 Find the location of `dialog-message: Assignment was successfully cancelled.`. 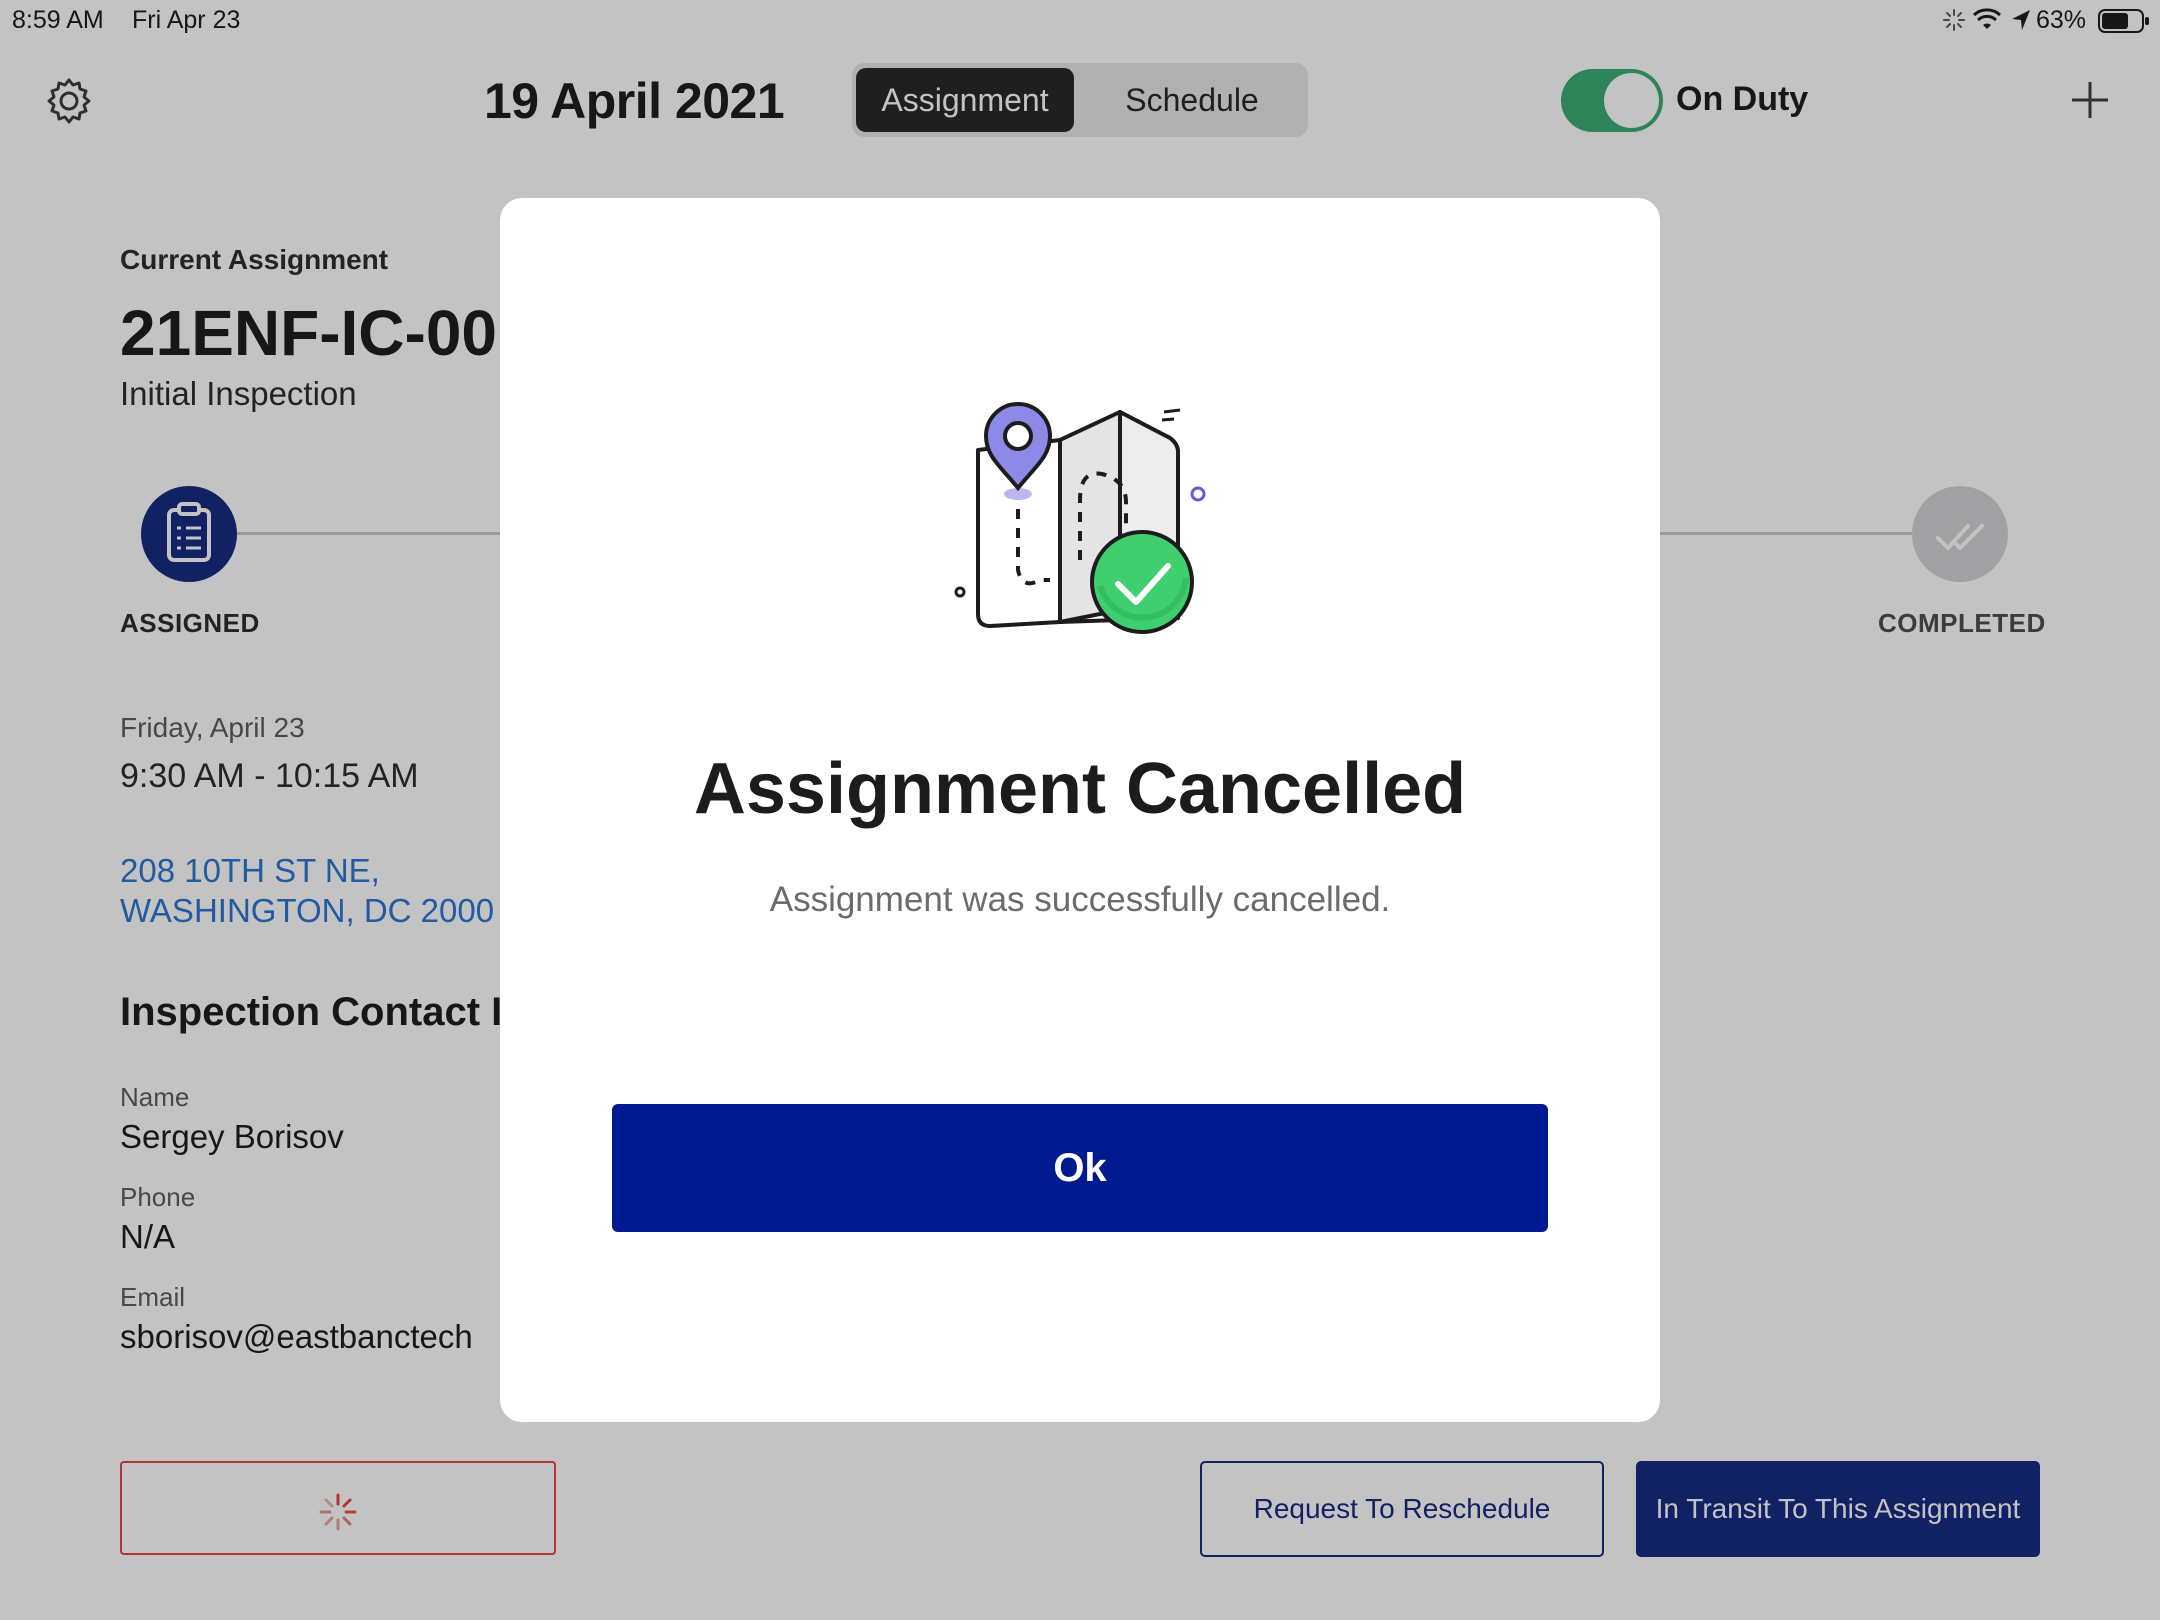

dialog-message: Assignment was successfully cancelled. is located at coordinates (1080, 899).